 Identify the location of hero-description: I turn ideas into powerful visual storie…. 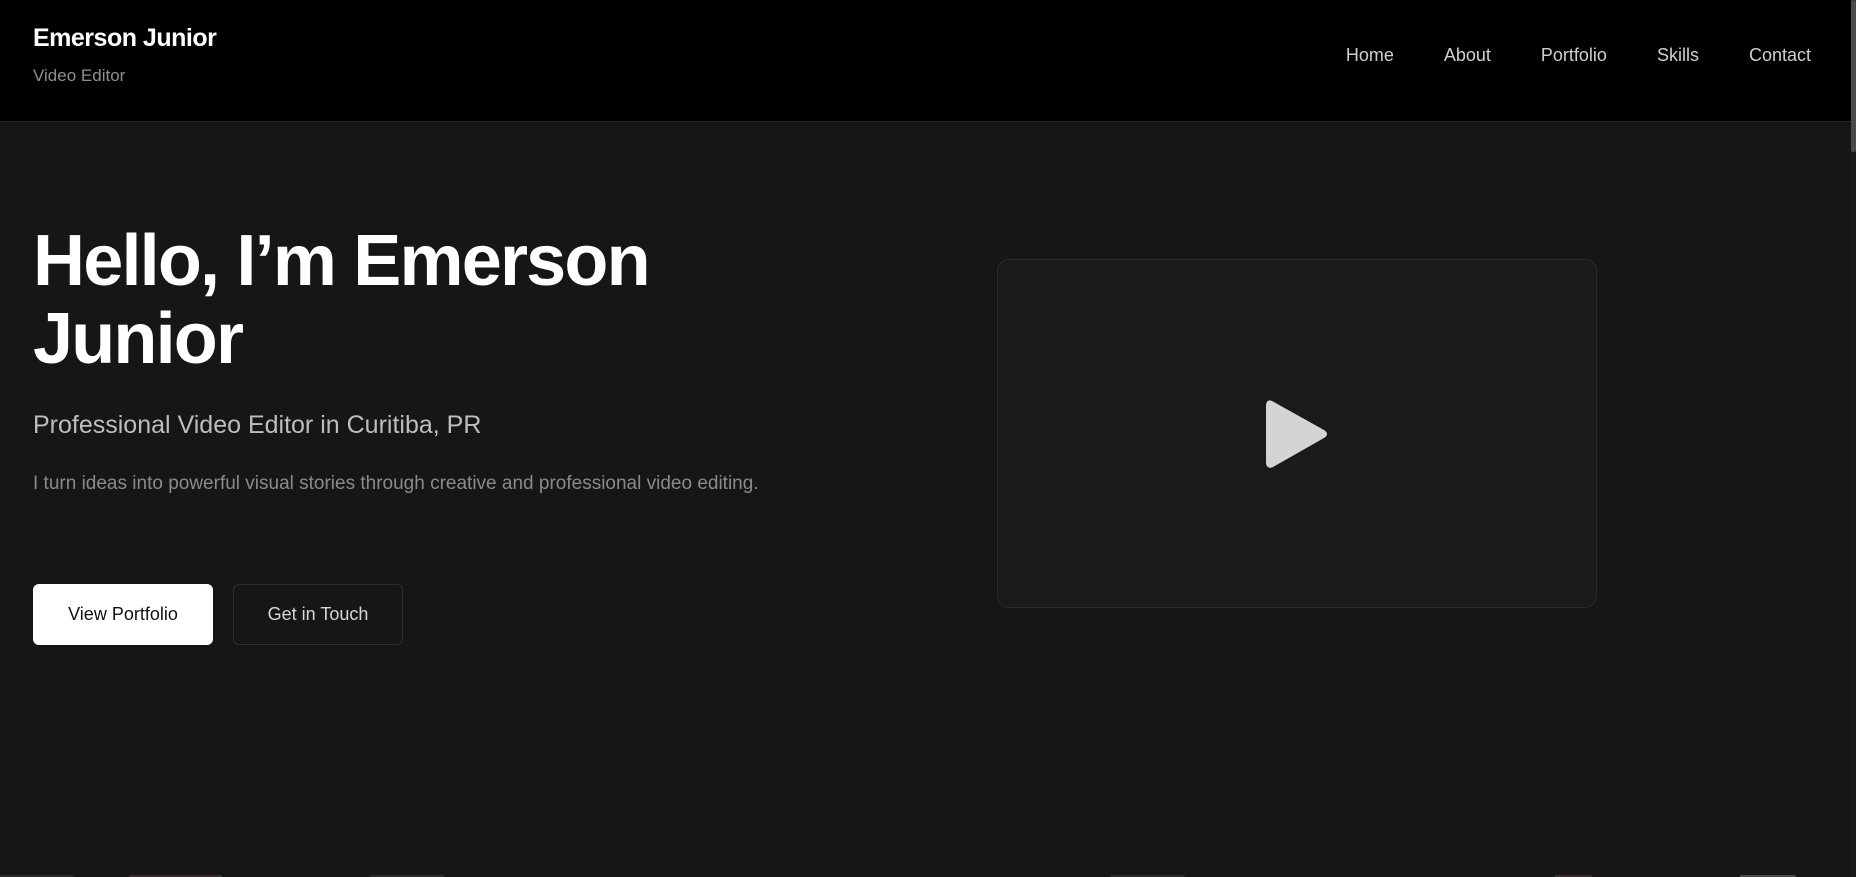
(396, 483).